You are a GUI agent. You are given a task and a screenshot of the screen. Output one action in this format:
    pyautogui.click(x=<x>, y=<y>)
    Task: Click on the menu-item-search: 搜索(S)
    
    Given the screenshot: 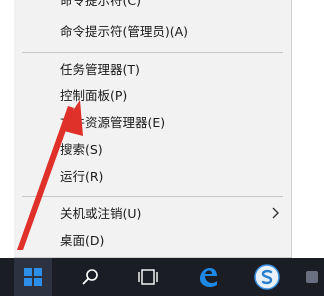 What is the action you would take?
    pyautogui.click(x=81, y=150)
    